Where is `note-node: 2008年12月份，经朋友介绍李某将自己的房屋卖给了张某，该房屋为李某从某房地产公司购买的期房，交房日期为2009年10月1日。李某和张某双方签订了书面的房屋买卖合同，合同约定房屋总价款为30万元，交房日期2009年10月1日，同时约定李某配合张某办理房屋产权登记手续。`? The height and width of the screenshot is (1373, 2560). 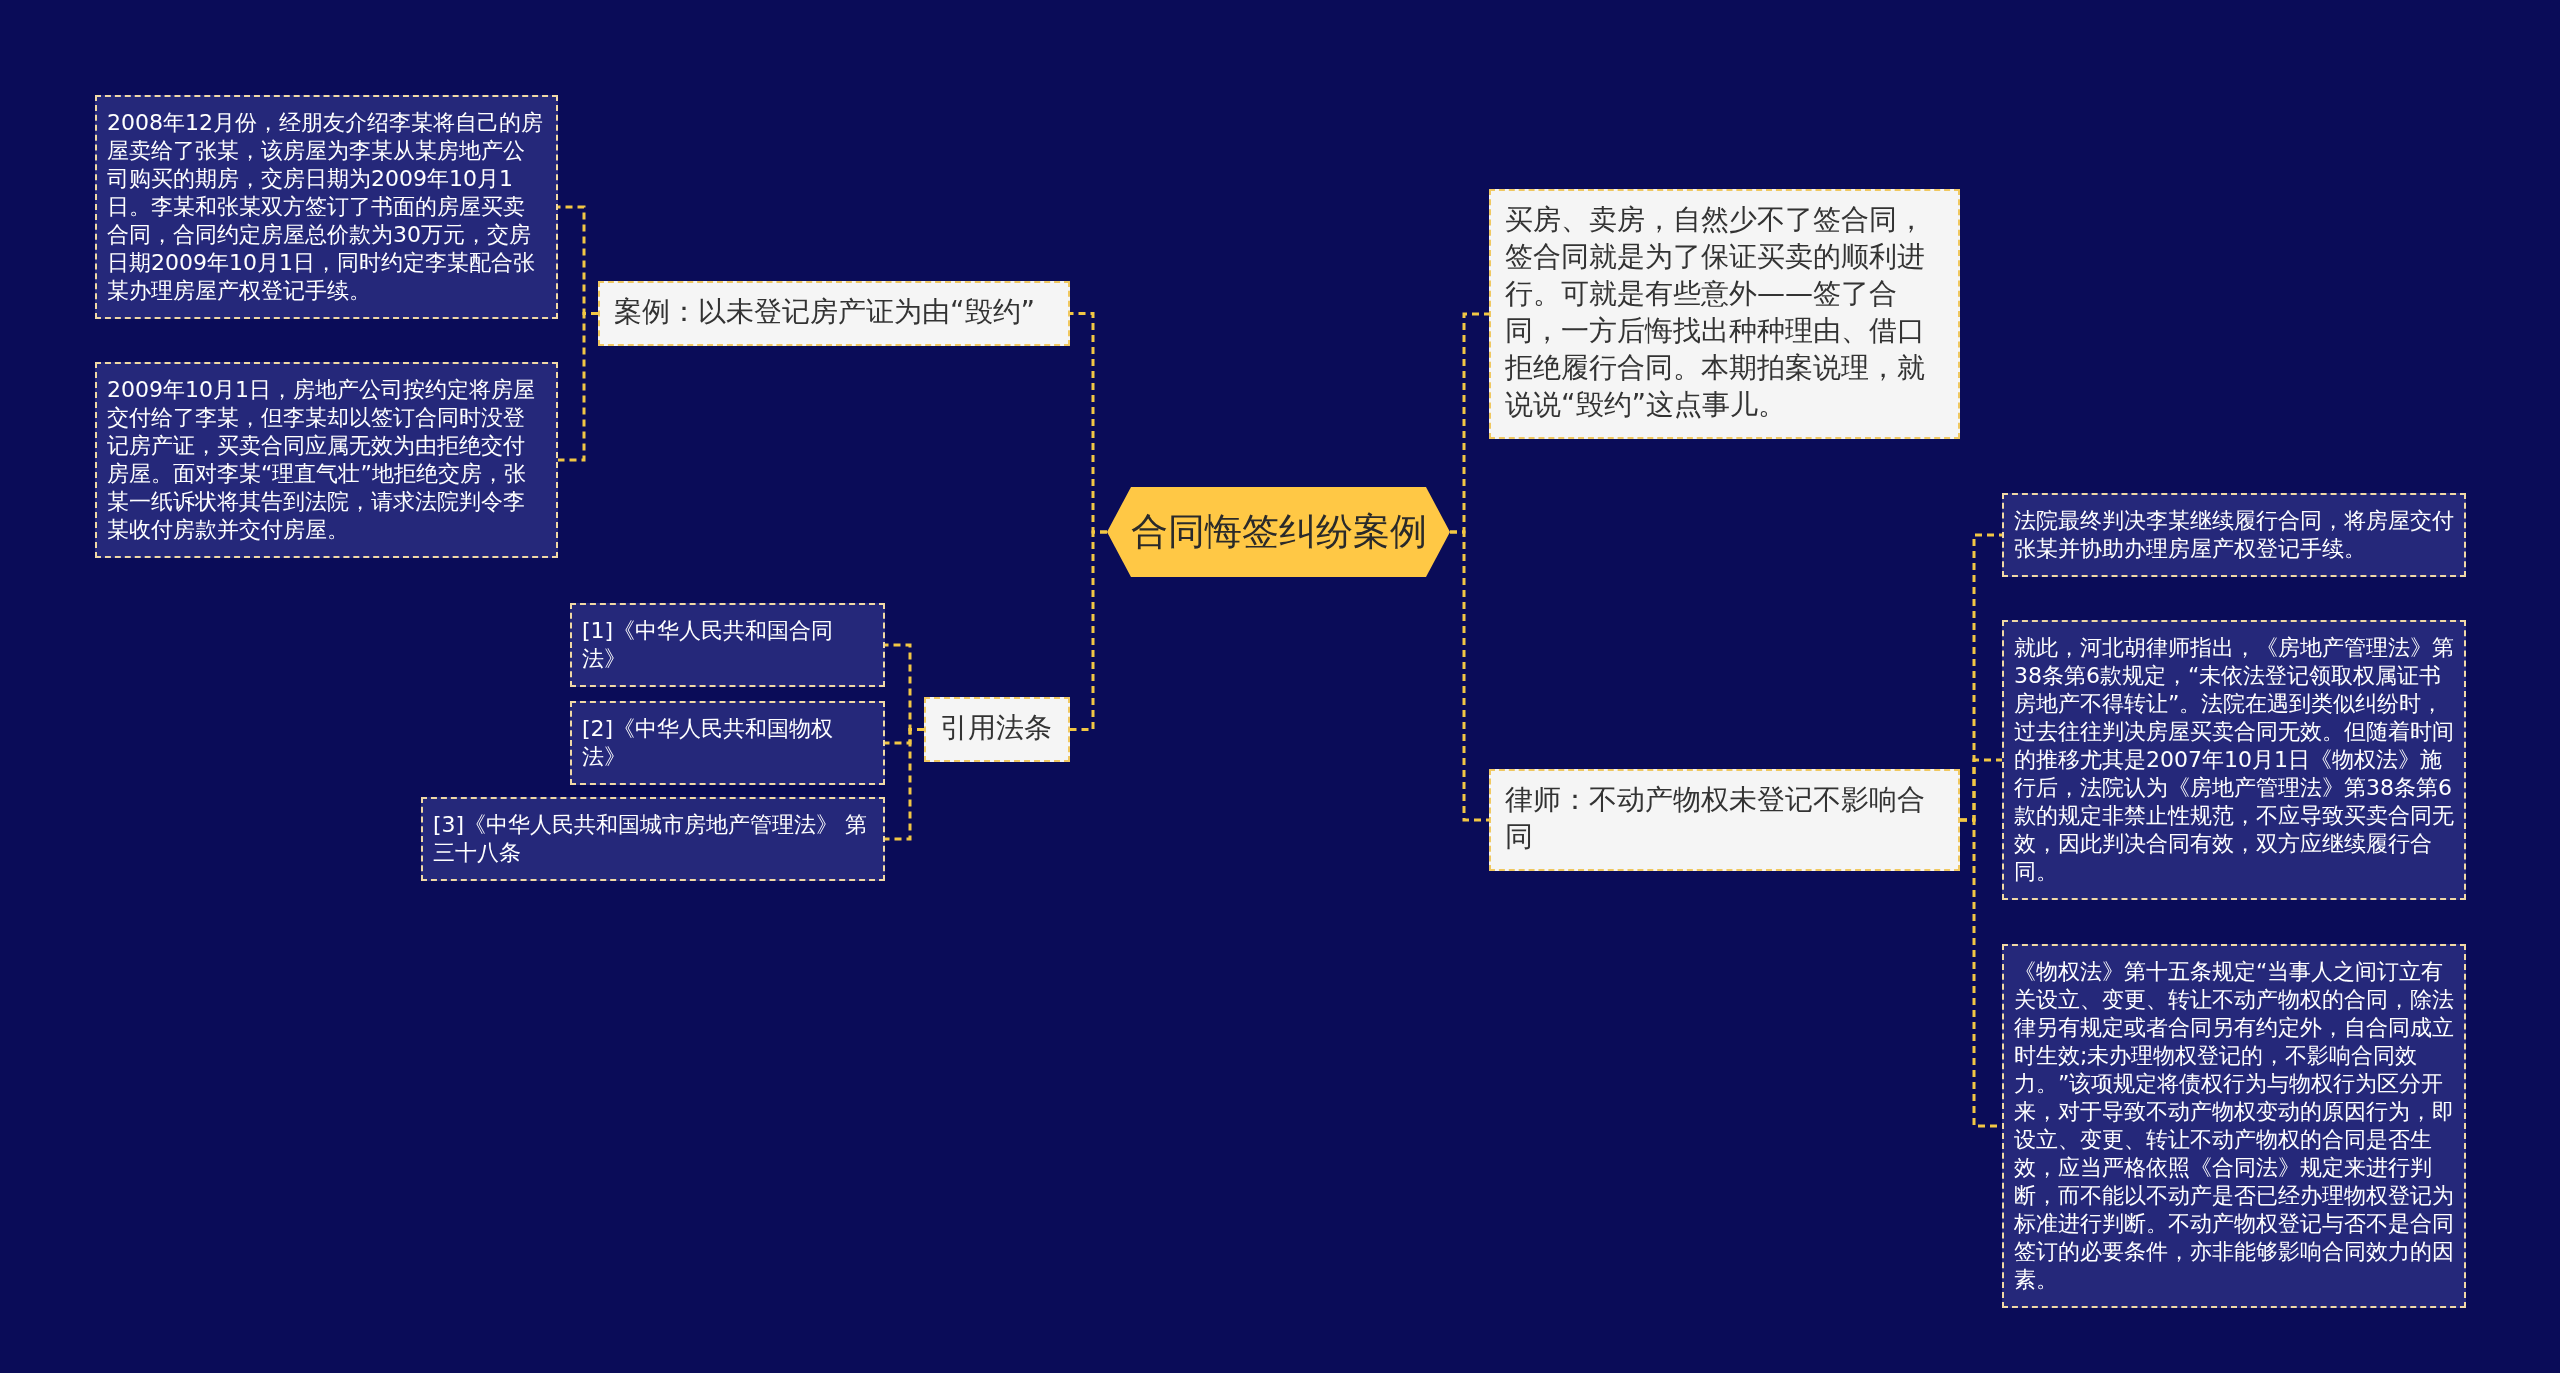 note-node: 2008年12月份，经朋友介绍李某将自己的房屋卖给了张某，该房屋为李某从某房地产公司购买的期房，交房日期为2009年10月1日。李某和张某双方签订了书面的房屋买卖合同，合同约定房屋总价款为30万元，交房日期2009年10月1日，同时约定李某配合张某办理房屋产权登记手续。 is located at coordinates (326, 207).